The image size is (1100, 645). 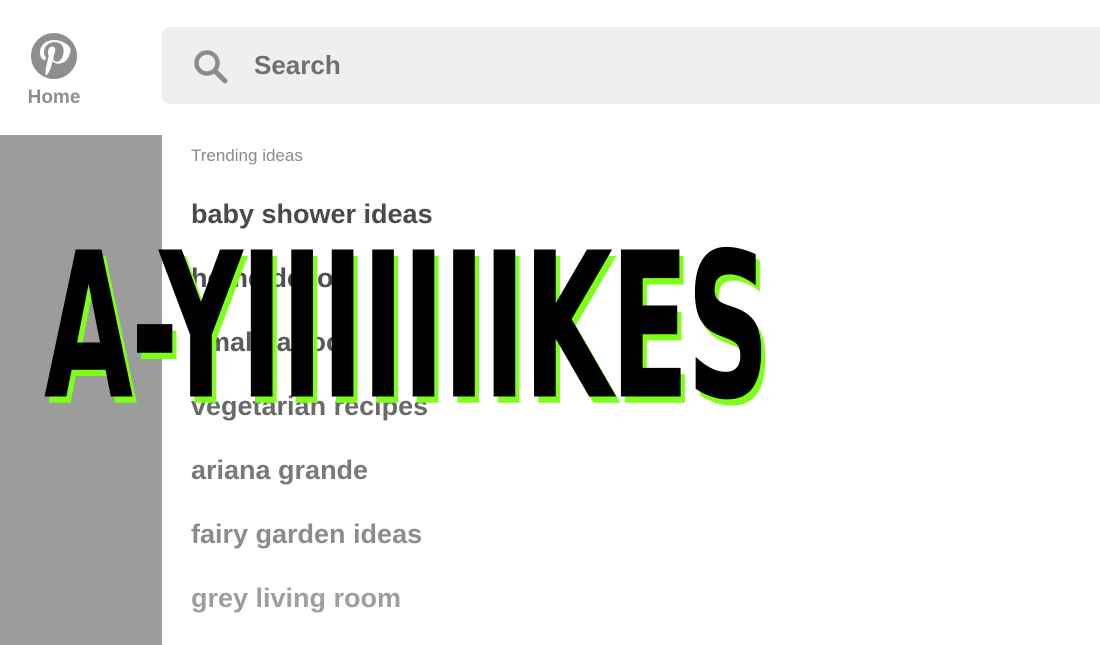 What do you see at coordinates (312, 534) in the screenshot?
I see `suggestion-item: fairy garden ideas` at bounding box center [312, 534].